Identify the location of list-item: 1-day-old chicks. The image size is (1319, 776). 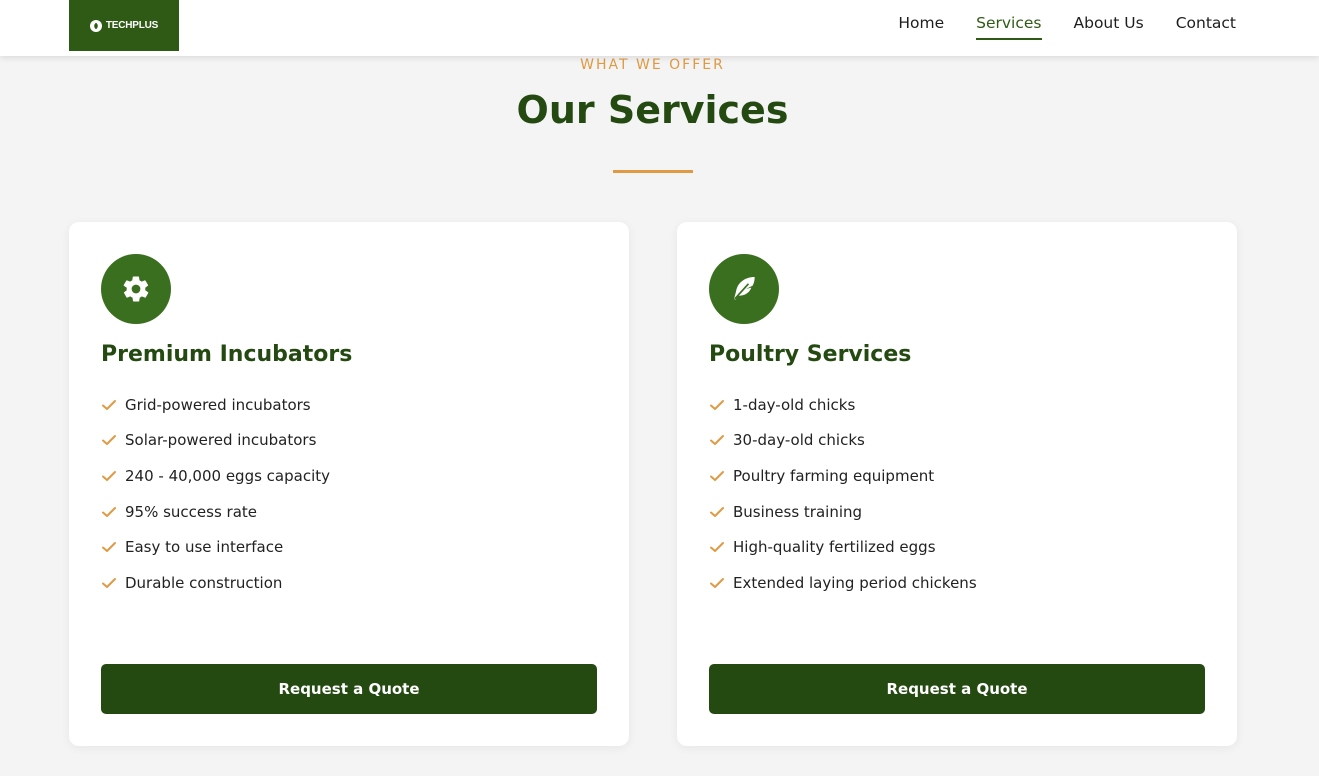
(843, 405).